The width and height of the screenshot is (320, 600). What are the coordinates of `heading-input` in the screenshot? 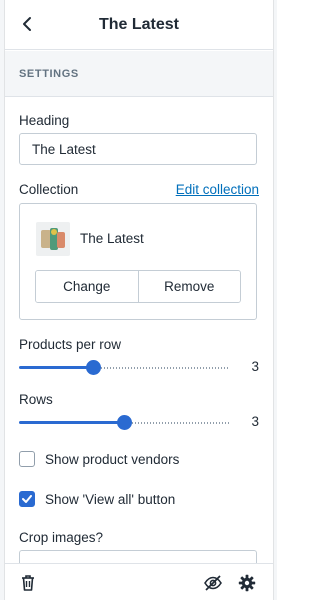 It's located at (138, 149).